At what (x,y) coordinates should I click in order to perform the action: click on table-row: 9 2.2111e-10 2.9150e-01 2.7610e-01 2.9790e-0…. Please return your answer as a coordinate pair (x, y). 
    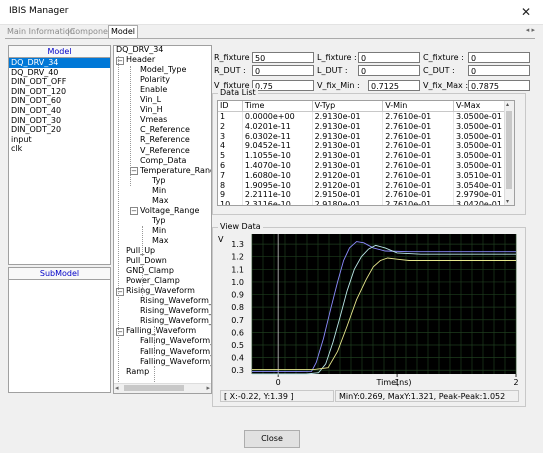
    Looking at the image, I should click on (366, 195).